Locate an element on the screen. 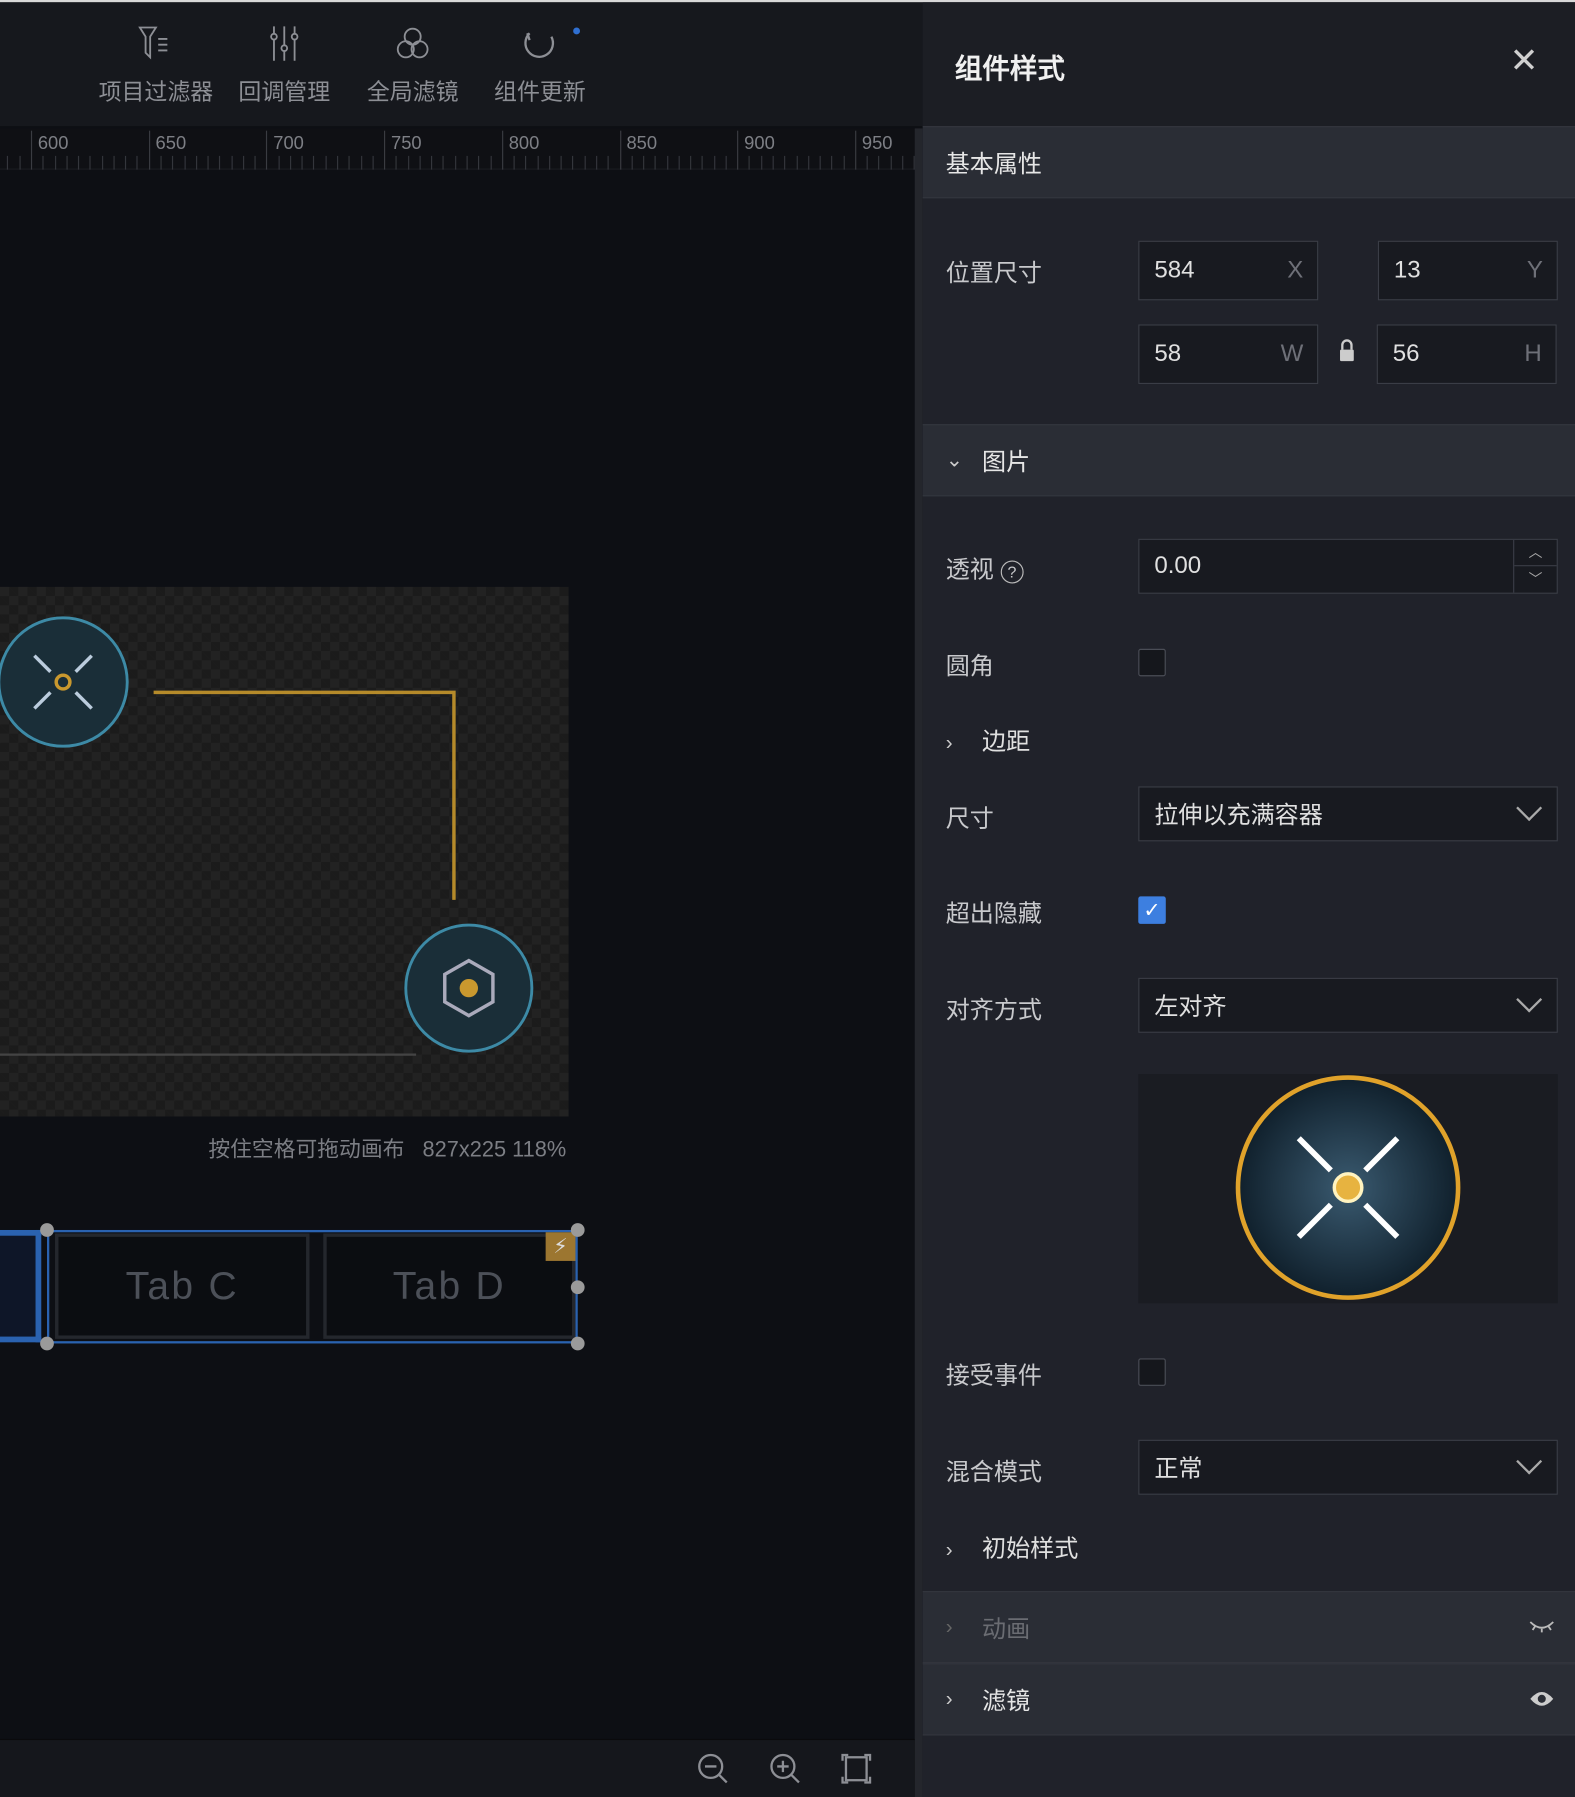 The height and width of the screenshot is (1797, 1575). ruler-label: 750 is located at coordinates (406, 144).